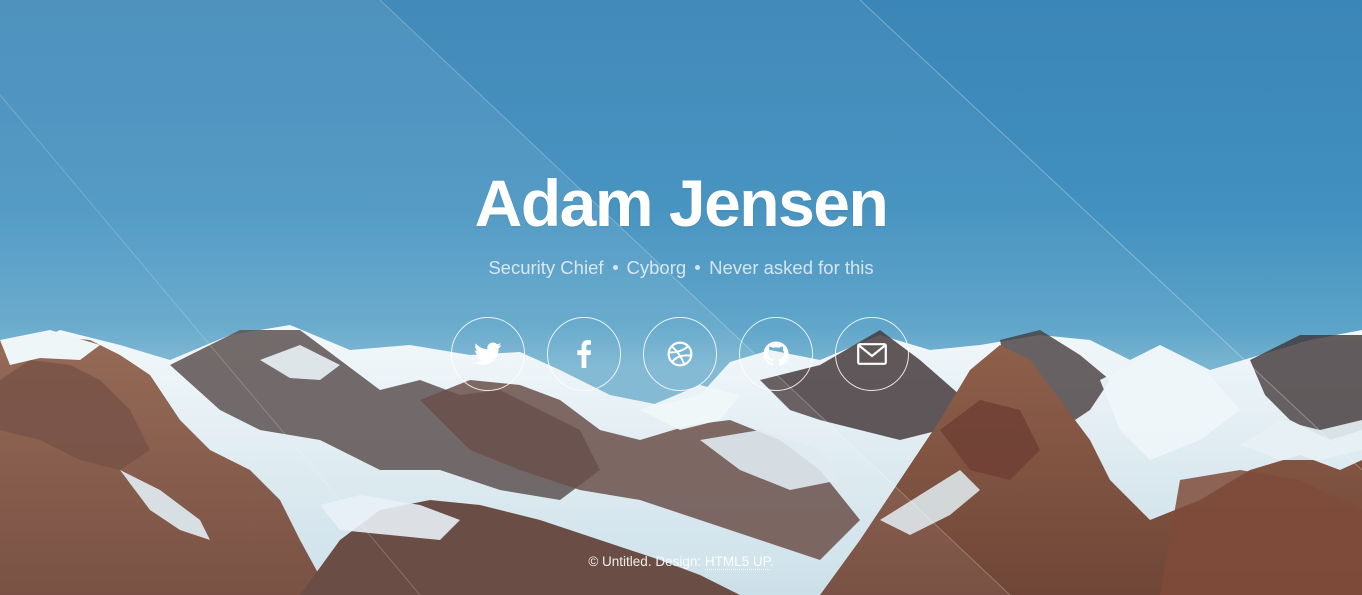 The width and height of the screenshot is (1362, 595). I want to click on envelope-icon, so click(872, 354).